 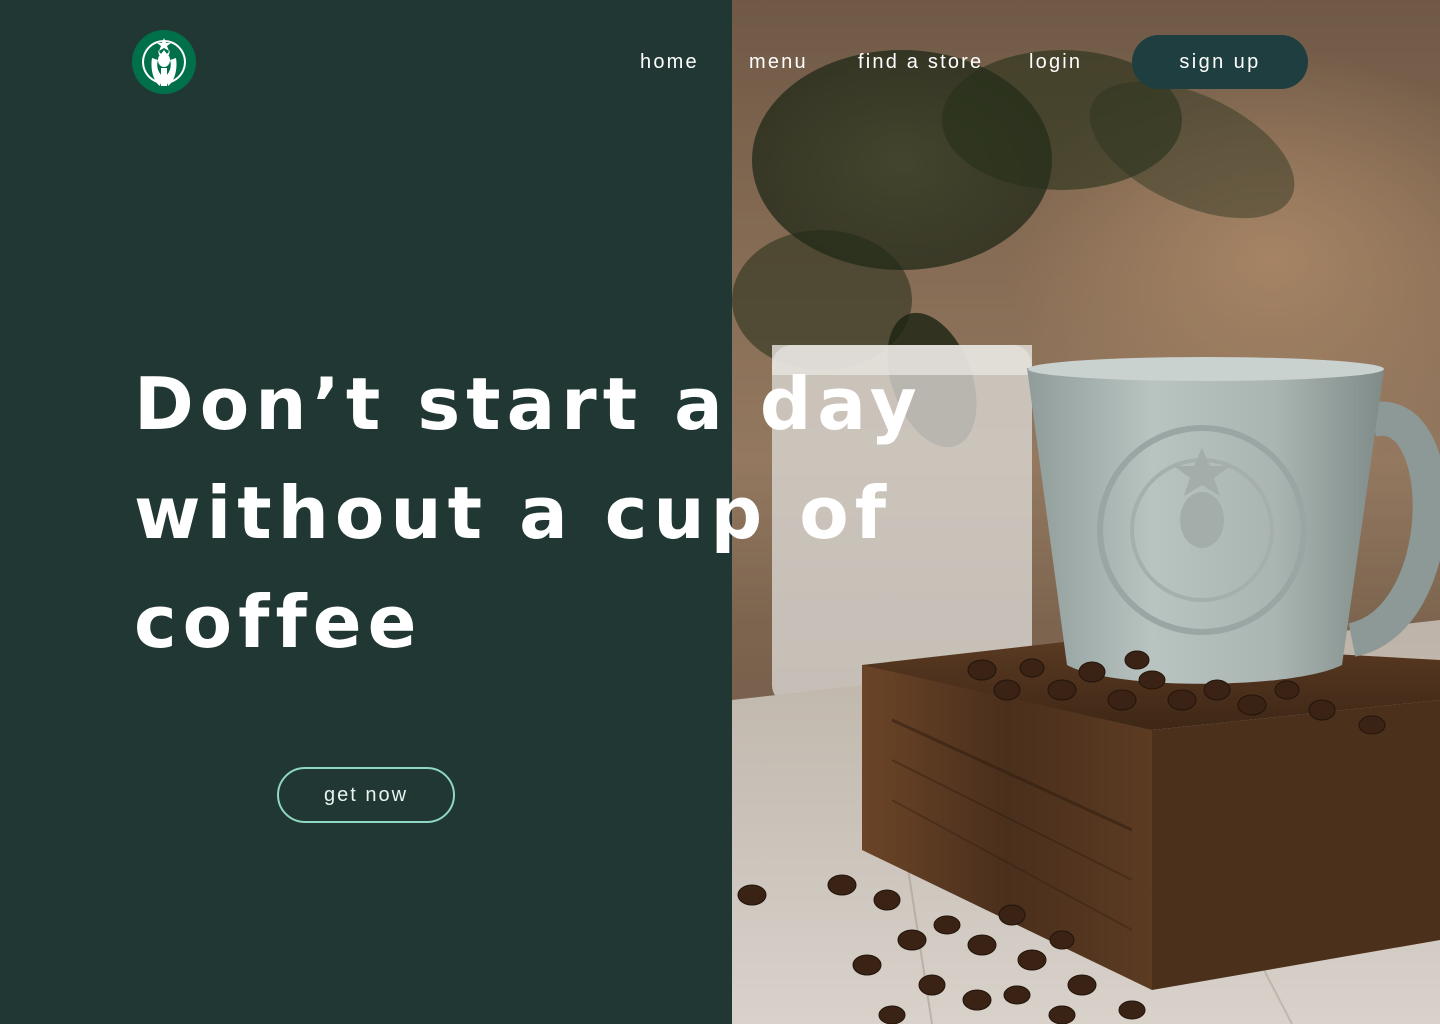 I want to click on sign-up-button: sign up, so click(x=1220, y=62).